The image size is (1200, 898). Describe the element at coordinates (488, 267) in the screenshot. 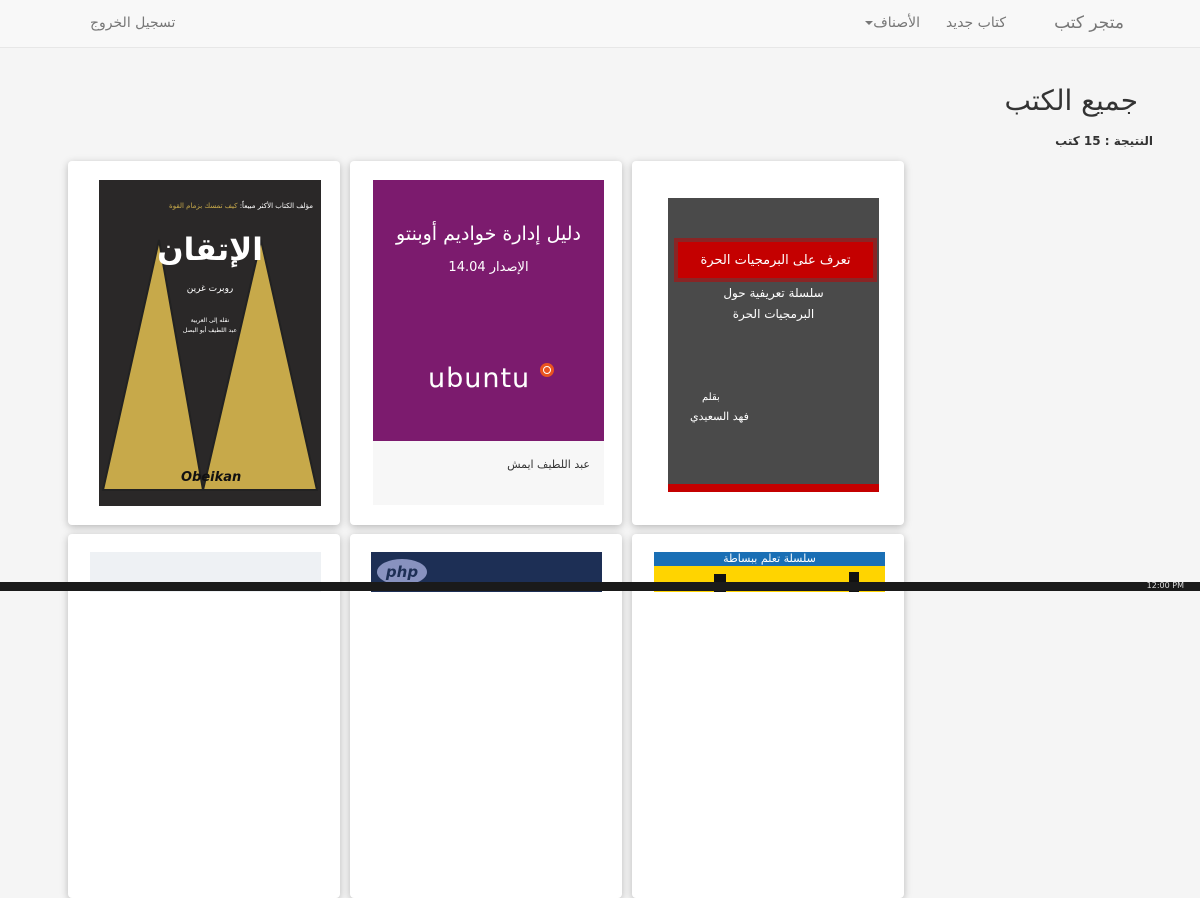

I see `cover-edition: الإصدار 14.04` at that location.